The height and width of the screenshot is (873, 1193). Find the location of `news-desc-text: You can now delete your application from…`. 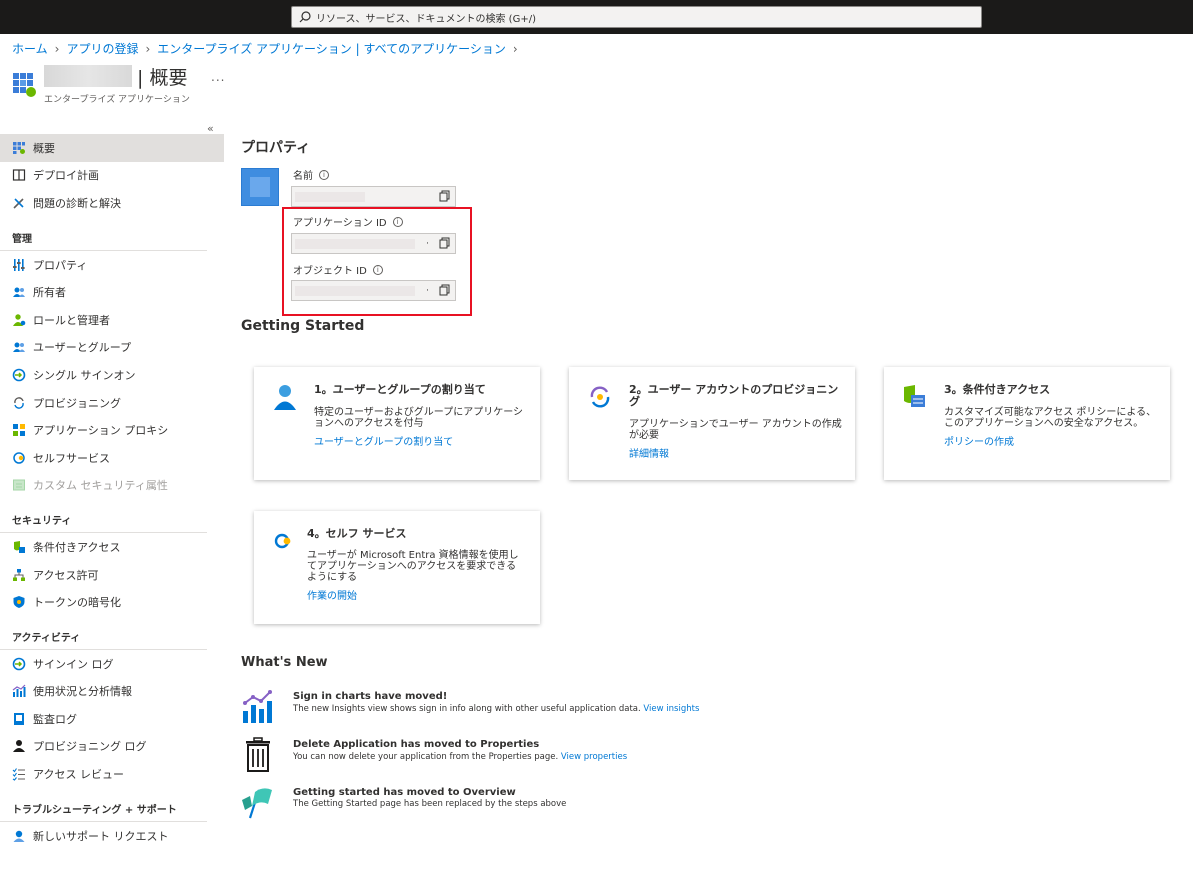

news-desc-text: You can now delete your application from… is located at coordinates (426, 757).